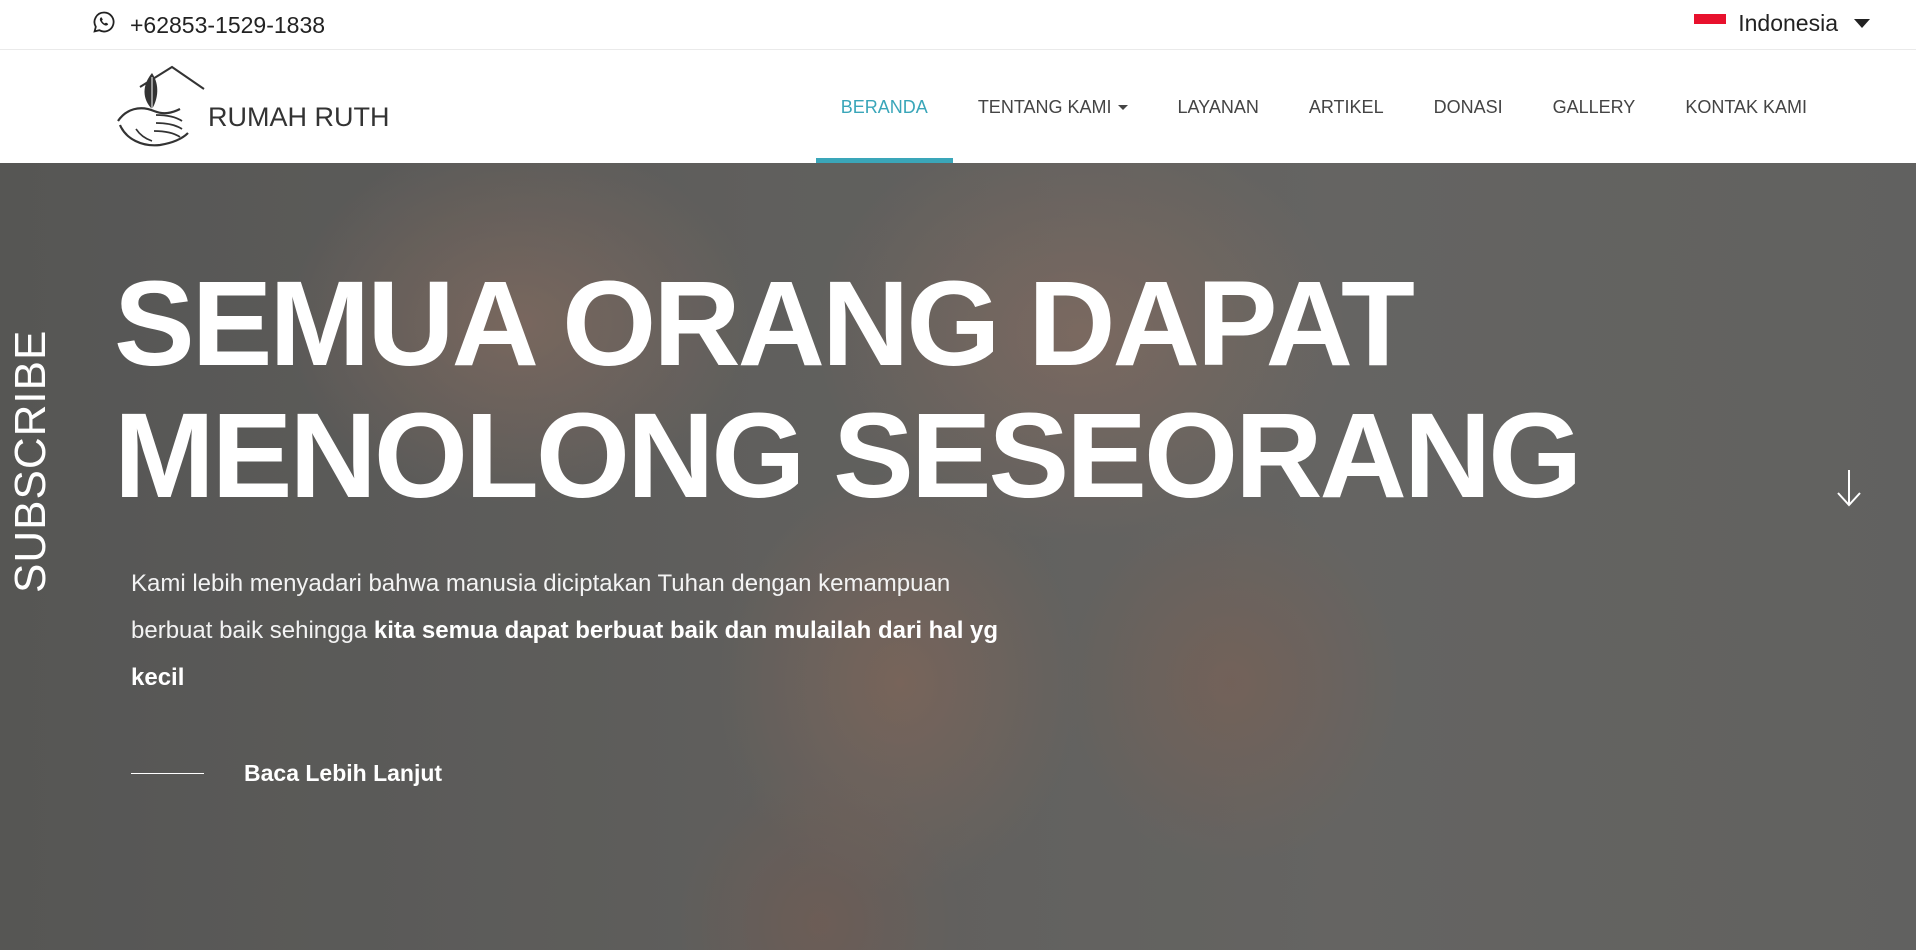  Describe the element at coordinates (161, 106) in the screenshot. I see `rumah-ruth-logo-icon` at that location.